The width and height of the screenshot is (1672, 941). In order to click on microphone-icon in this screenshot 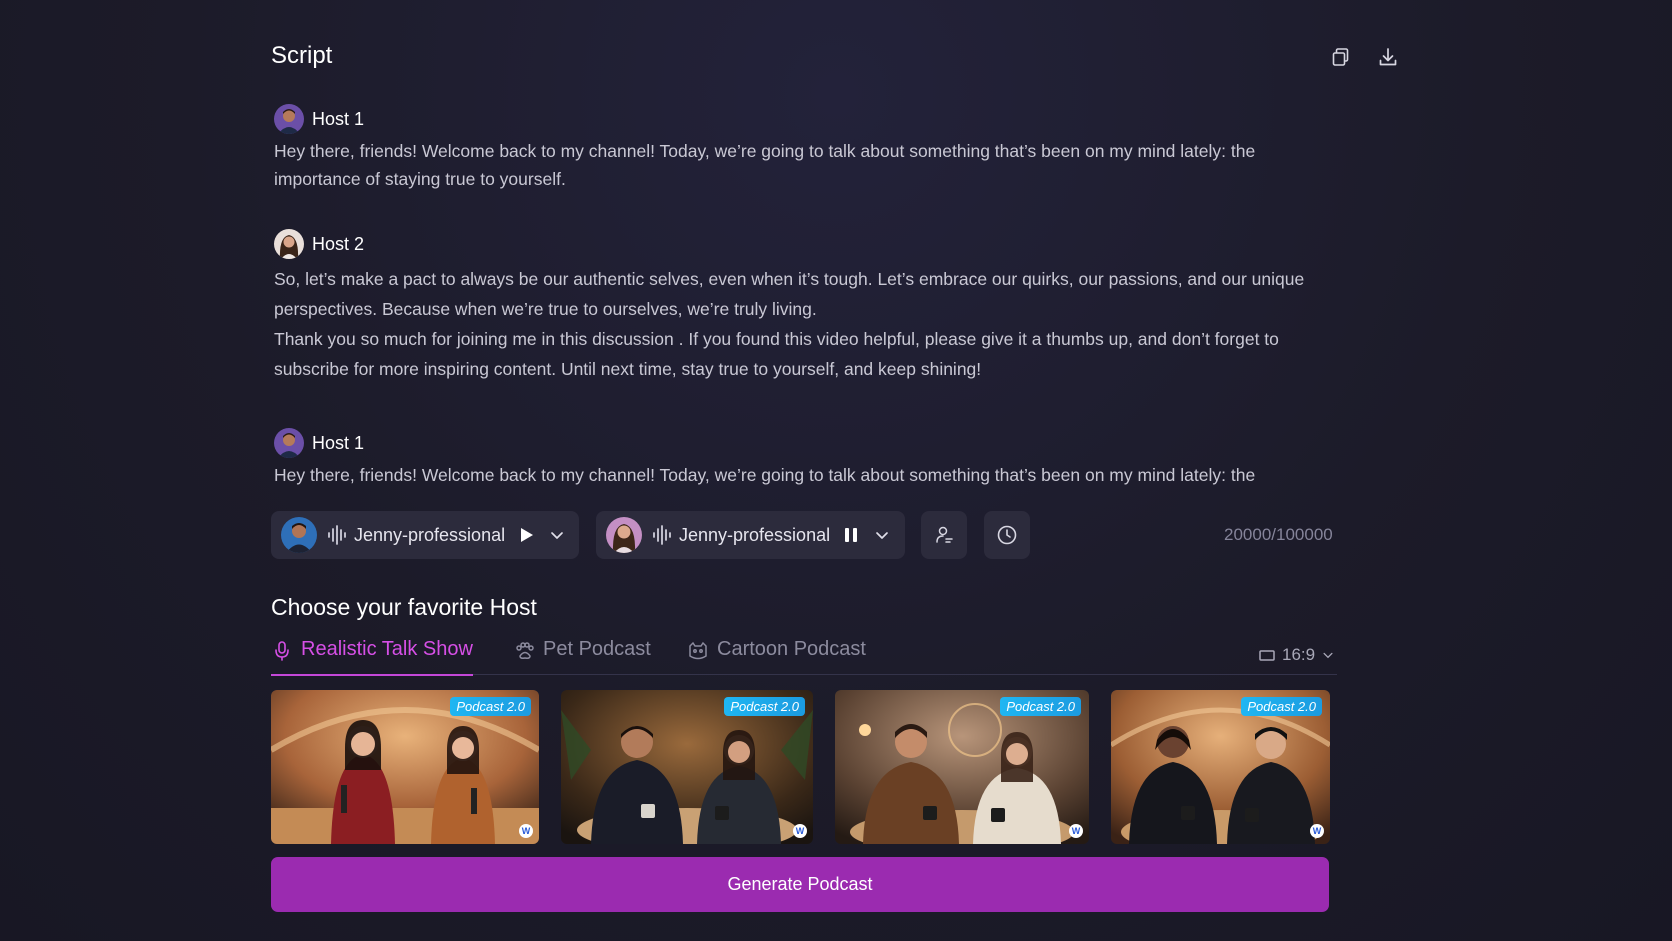, I will do `click(282, 651)`.